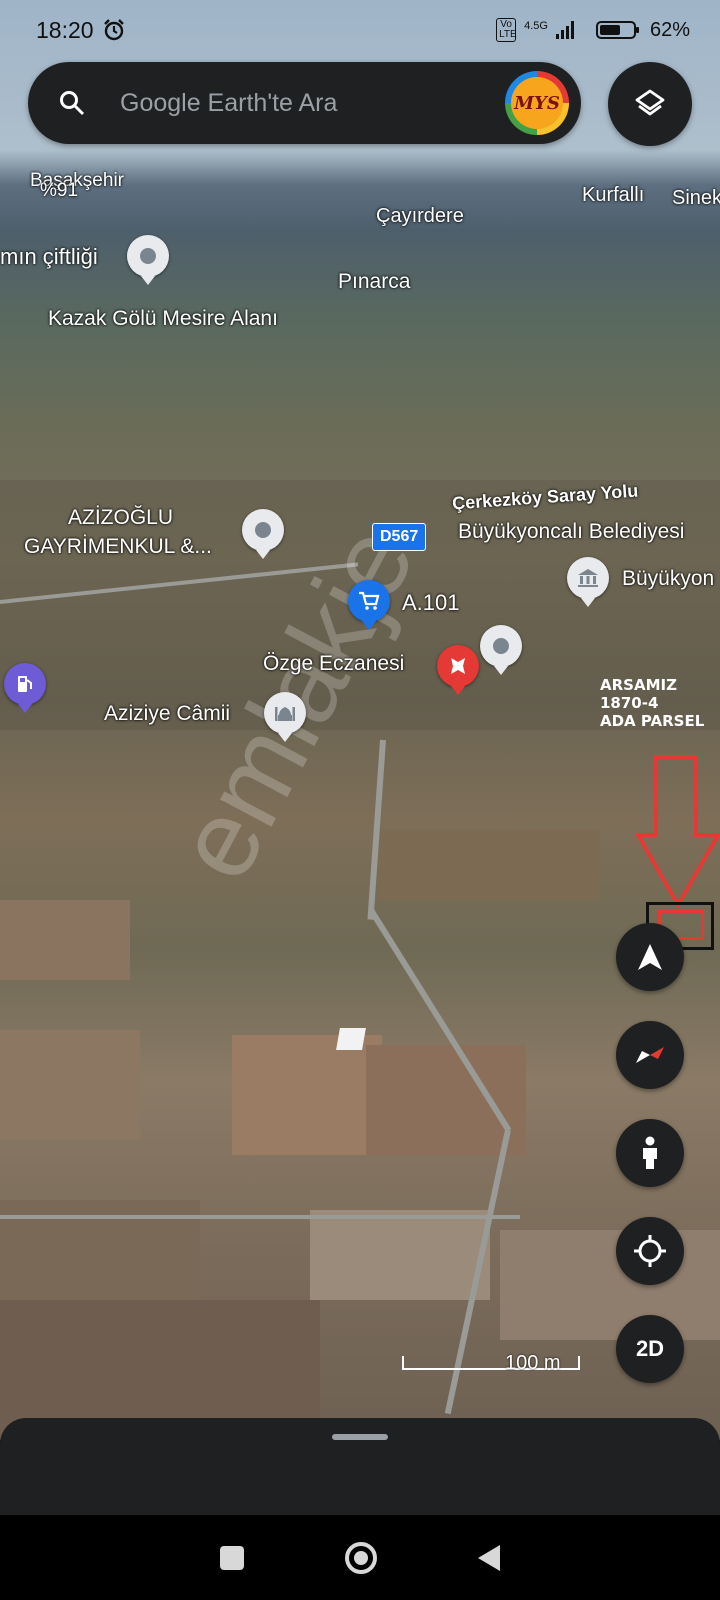 This screenshot has width=720, height=1600. I want to click on battery-icon, so click(617, 30).